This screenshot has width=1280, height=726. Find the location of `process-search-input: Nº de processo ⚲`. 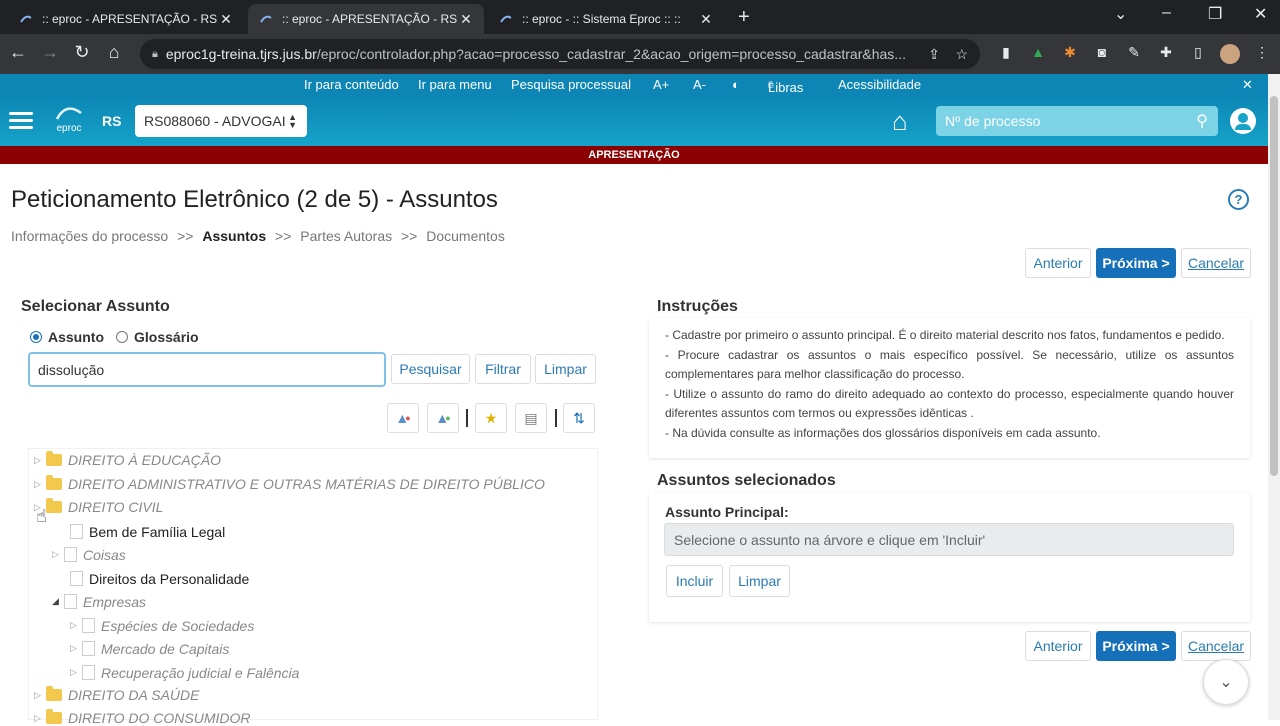

process-search-input: Nº de processo ⚲ is located at coordinates (1077, 121).